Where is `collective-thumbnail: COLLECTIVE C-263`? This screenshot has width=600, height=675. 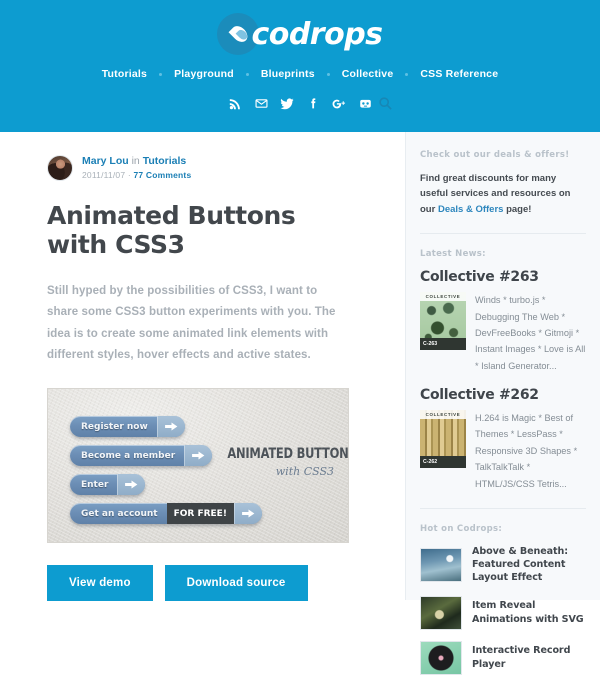 collective-thumbnail: COLLECTIVE C-263 is located at coordinates (443, 321).